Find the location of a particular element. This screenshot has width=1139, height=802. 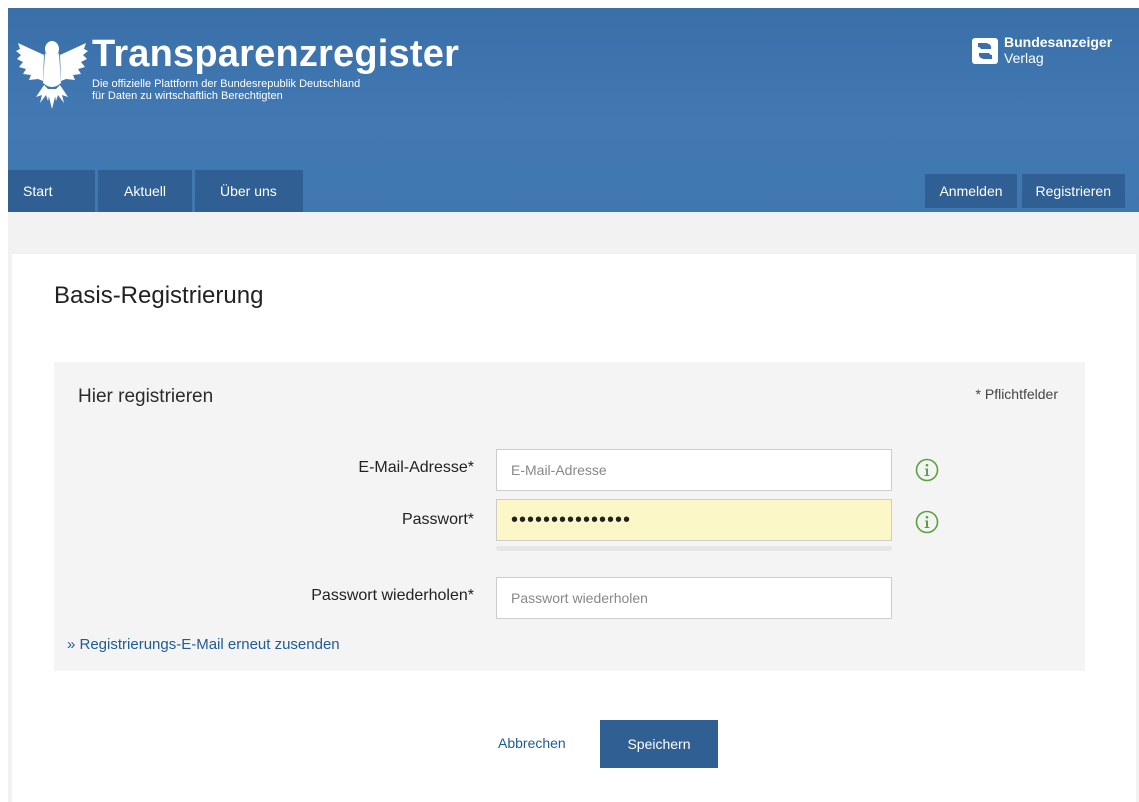

email-info-icon is located at coordinates (927, 470).